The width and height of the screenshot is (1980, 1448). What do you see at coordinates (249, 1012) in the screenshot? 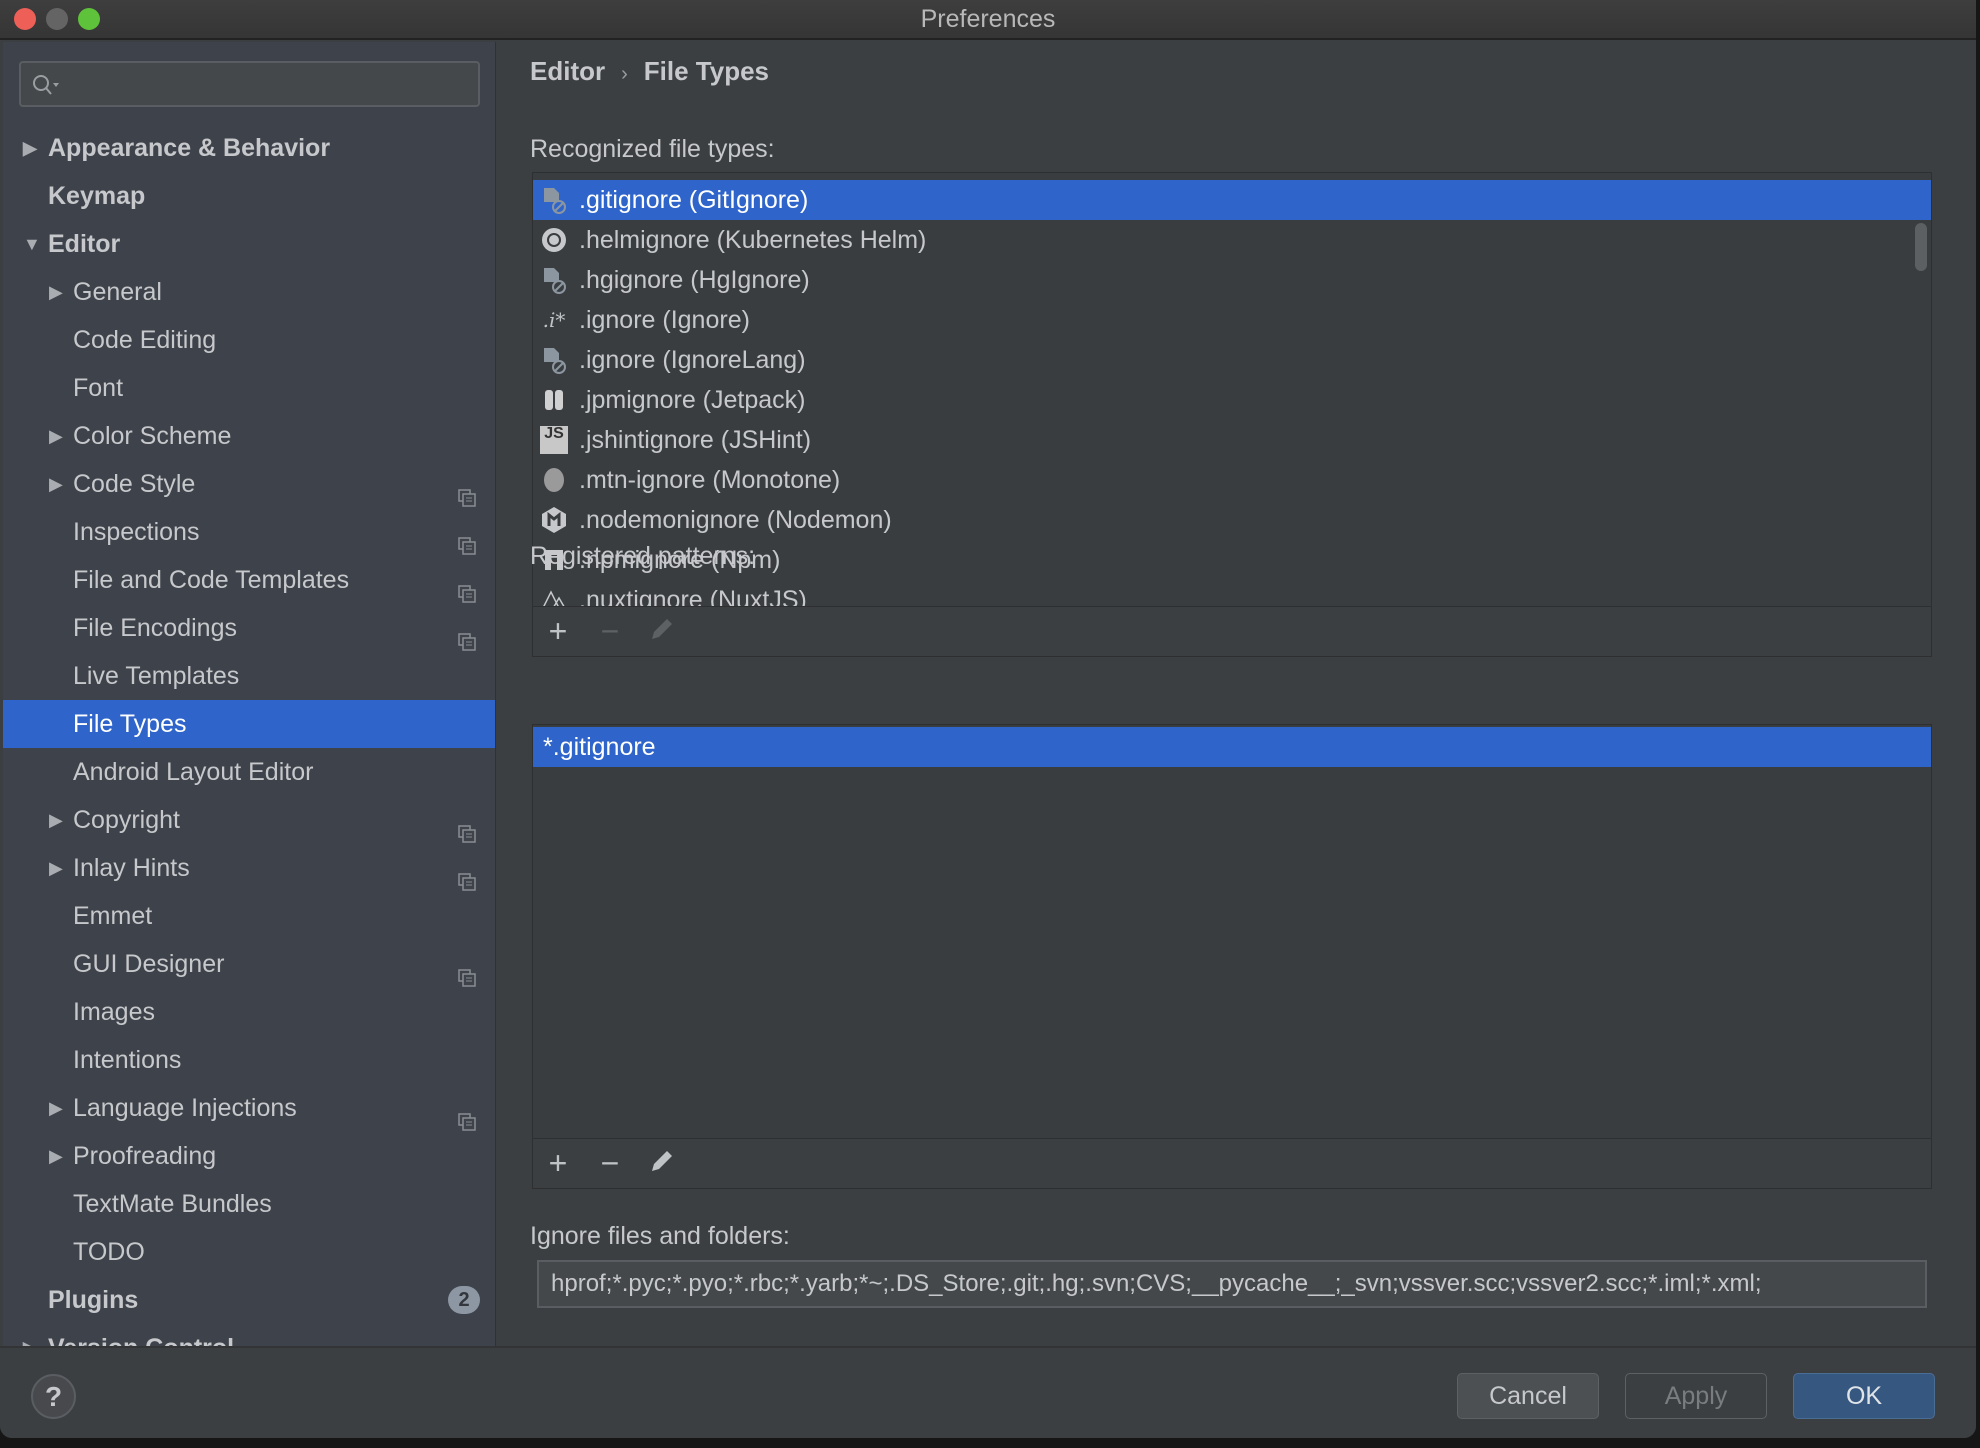
I see `sidebar-item-images: Images` at bounding box center [249, 1012].